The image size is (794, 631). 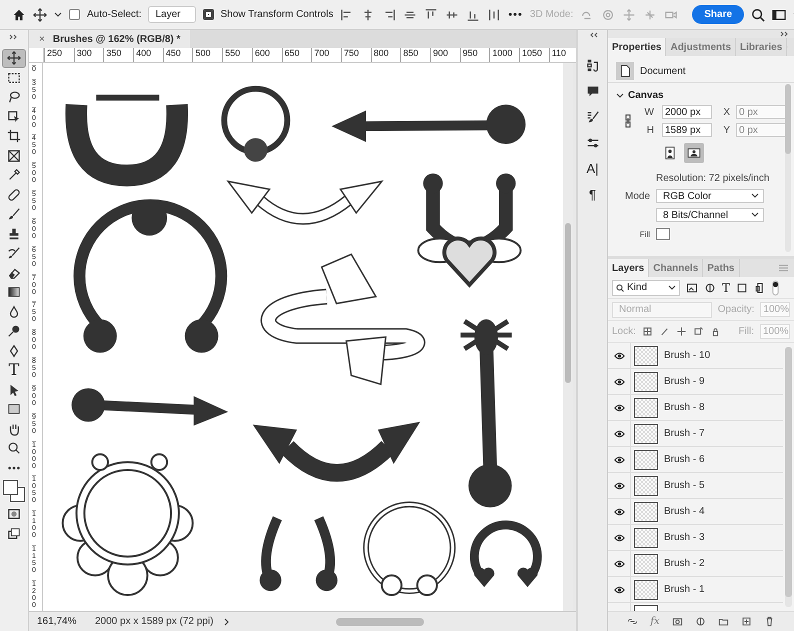 What do you see at coordinates (14, 214) in the screenshot?
I see `brush-icon` at bounding box center [14, 214].